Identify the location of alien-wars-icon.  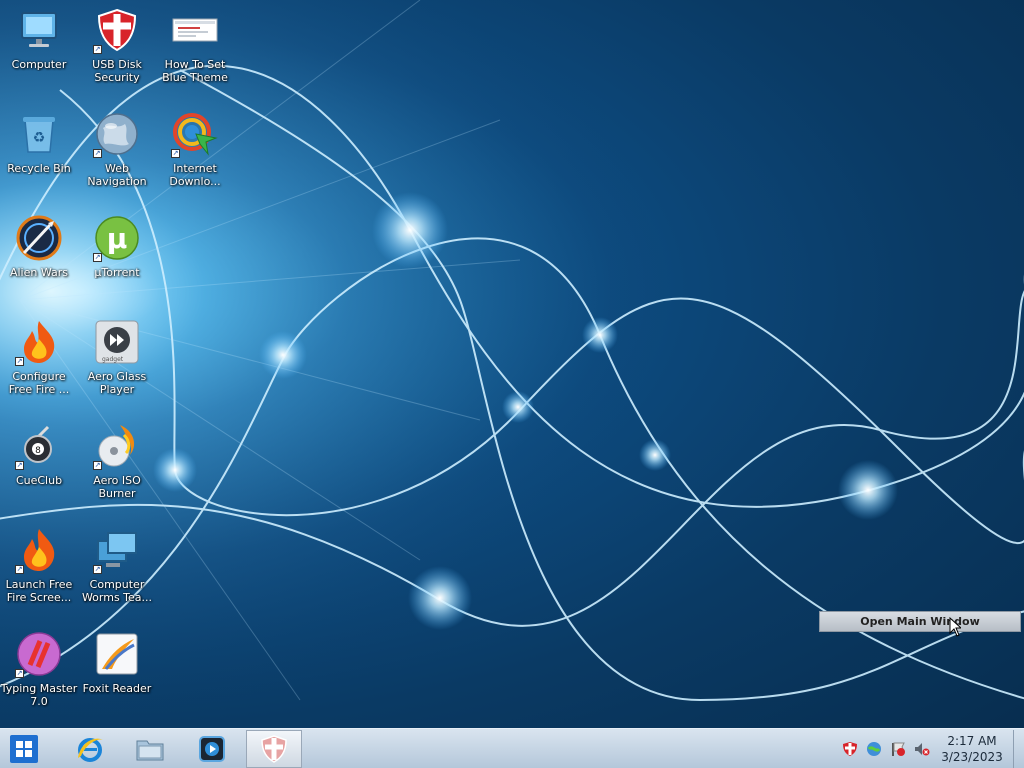
(39, 238).